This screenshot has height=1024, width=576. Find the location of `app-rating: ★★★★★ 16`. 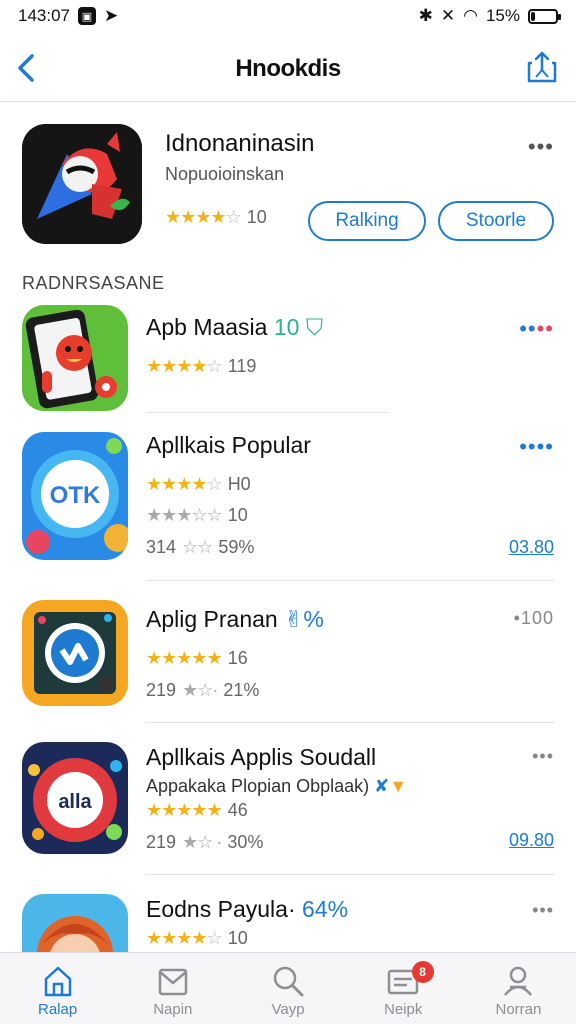

app-rating: ★★★★★ 16 is located at coordinates (197, 658).